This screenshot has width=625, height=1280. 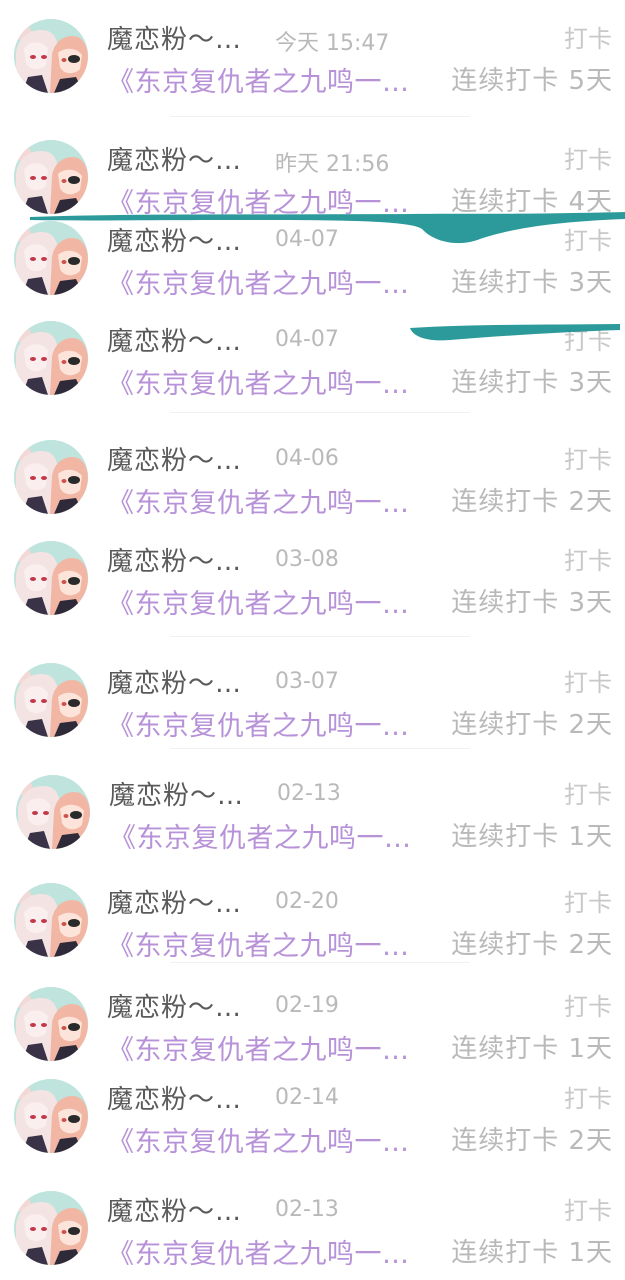 I want to click on post-time: 昨天 21:56, so click(x=332, y=164).